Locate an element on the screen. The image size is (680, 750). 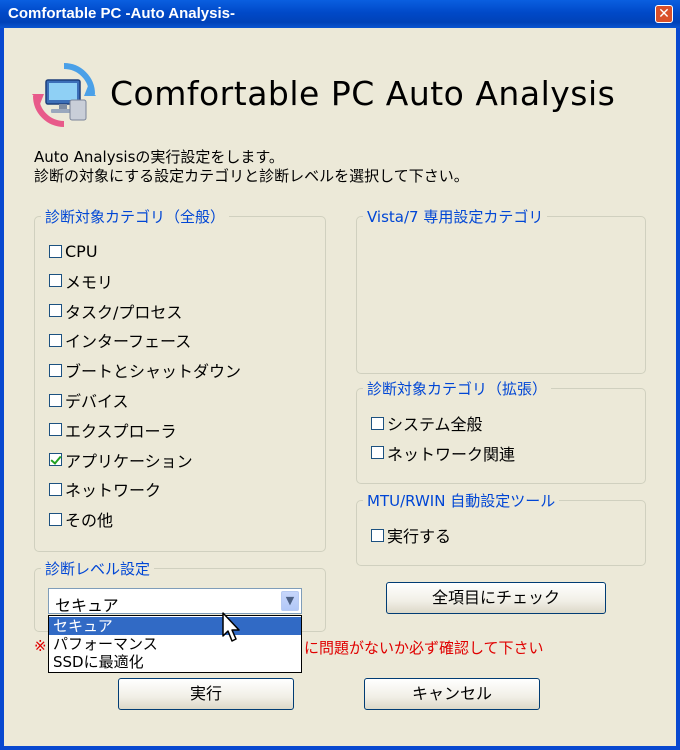
extended-category-checkbox-0: システム全般 is located at coordinates (427, 423).